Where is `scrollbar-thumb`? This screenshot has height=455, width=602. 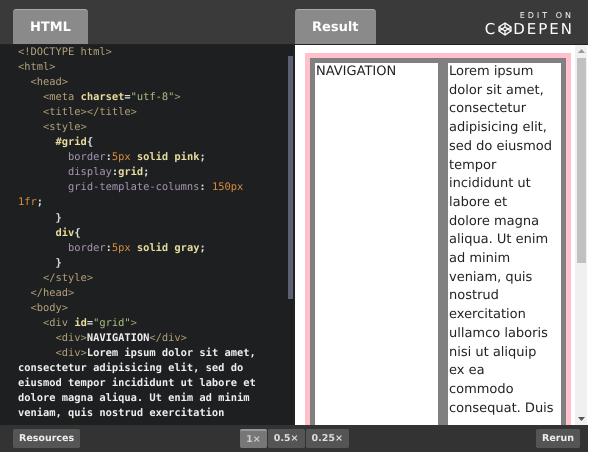 scrollbar-thumb is located at coordinates (290, 177).